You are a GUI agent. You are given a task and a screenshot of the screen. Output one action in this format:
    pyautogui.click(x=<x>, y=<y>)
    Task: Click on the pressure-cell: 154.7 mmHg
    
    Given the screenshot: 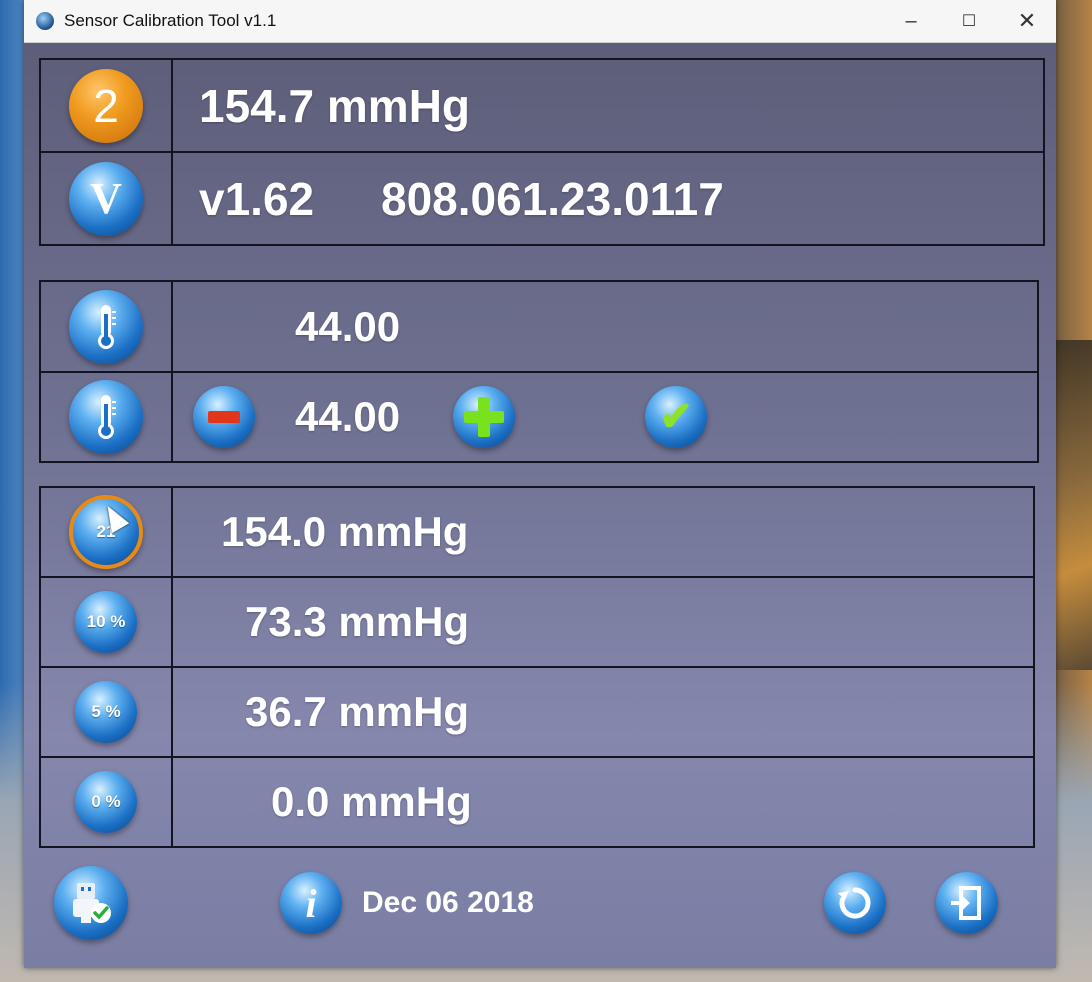 What is the action you would take?
    pyautogui.click(x=608, y=105)
    